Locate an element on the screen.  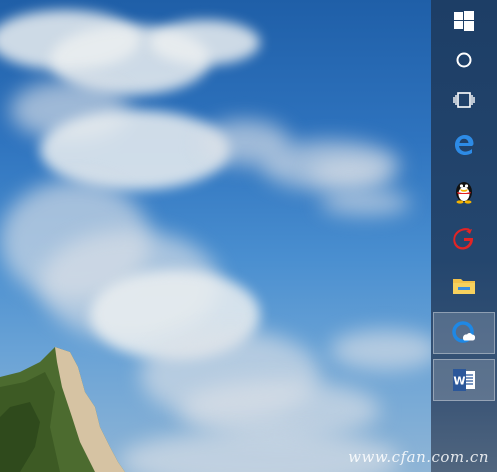
cloud-app-icon is located at coordinates (464, 332).